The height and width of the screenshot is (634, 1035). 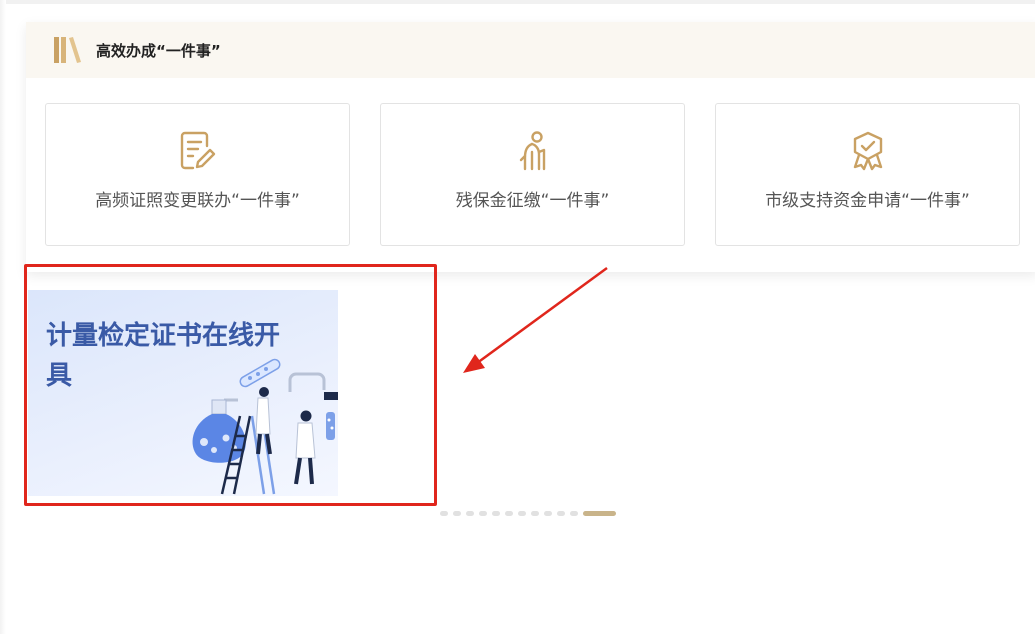 I want to click on carousel-pagination, so click(x=528, y=513).